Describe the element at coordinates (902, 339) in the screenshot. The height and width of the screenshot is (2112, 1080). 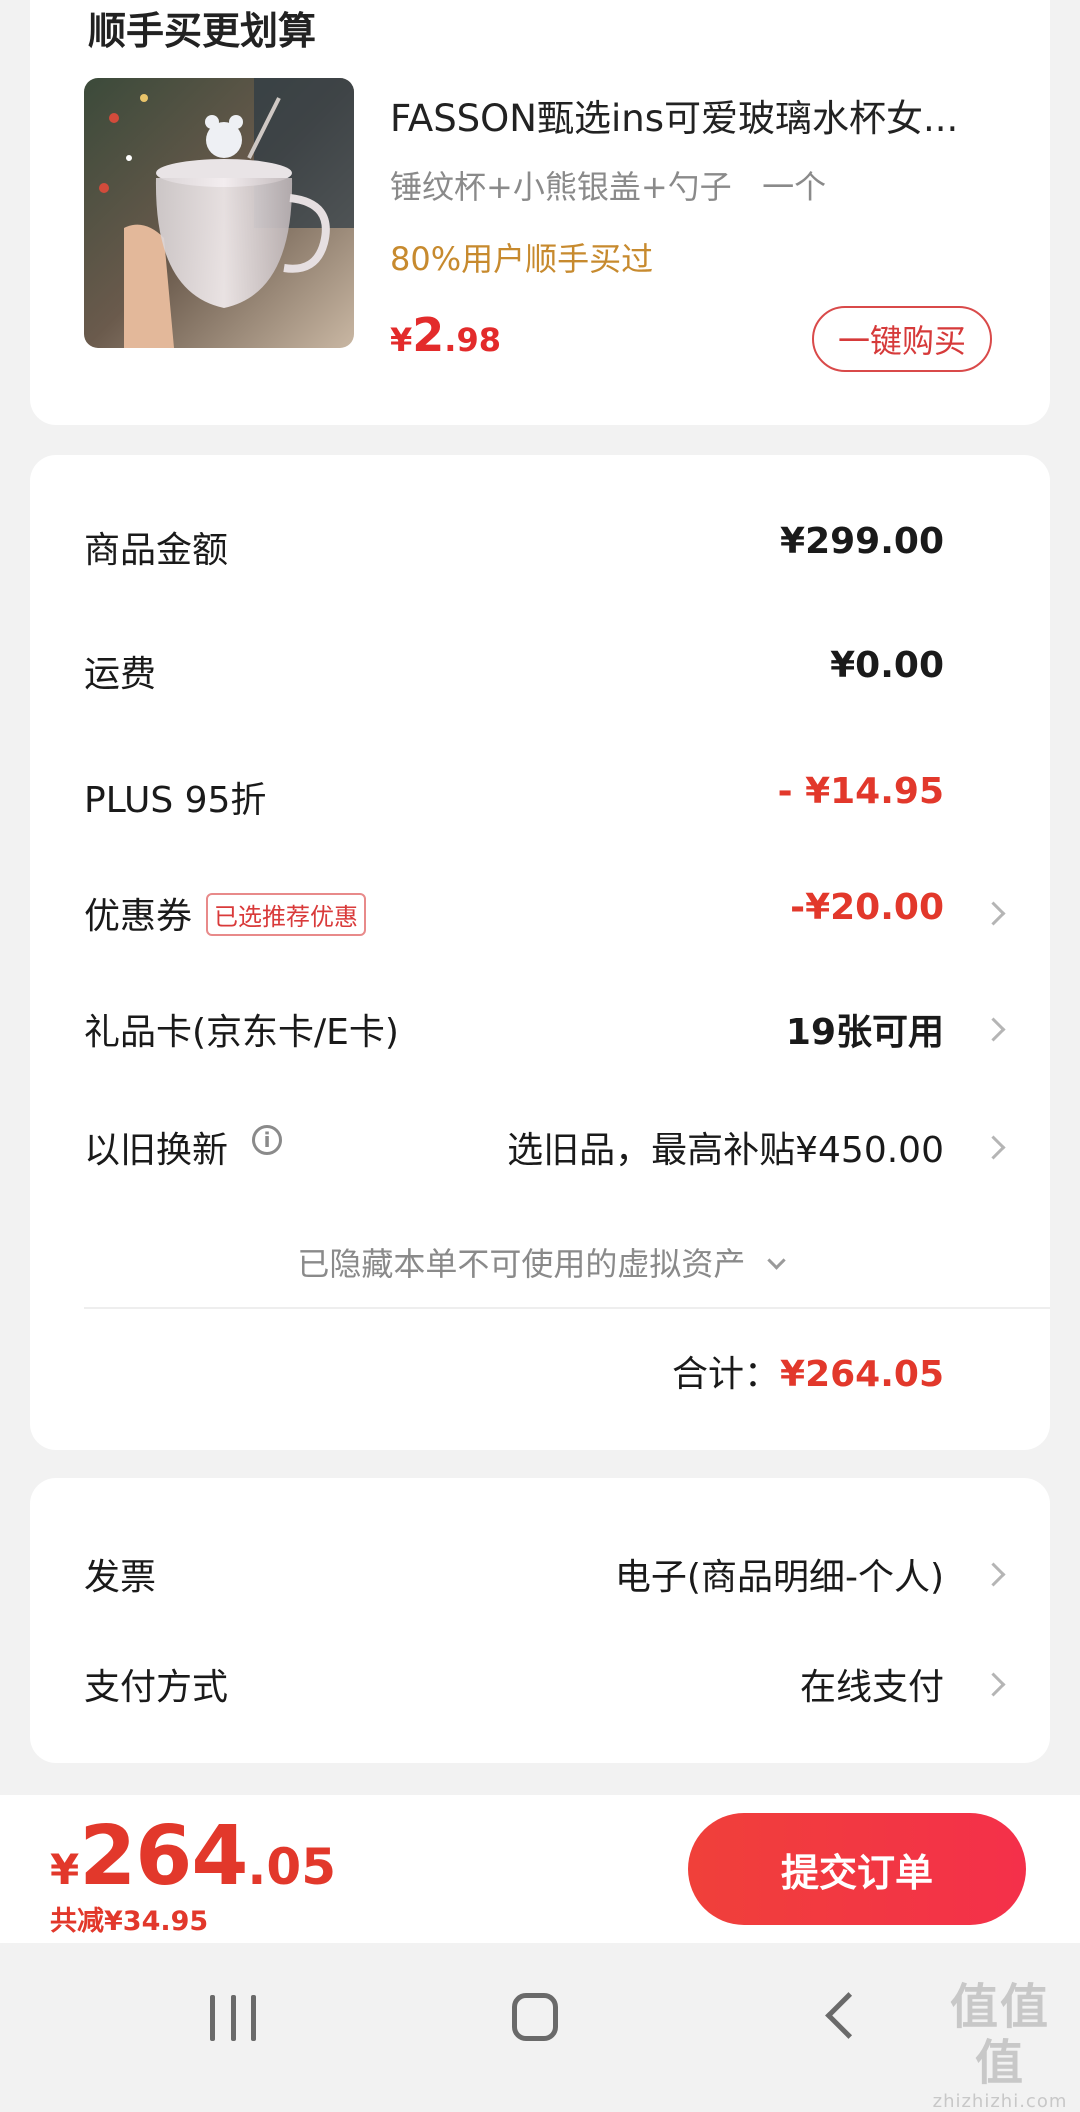
I see `one-click-buy-button: 一键购买` at that location.